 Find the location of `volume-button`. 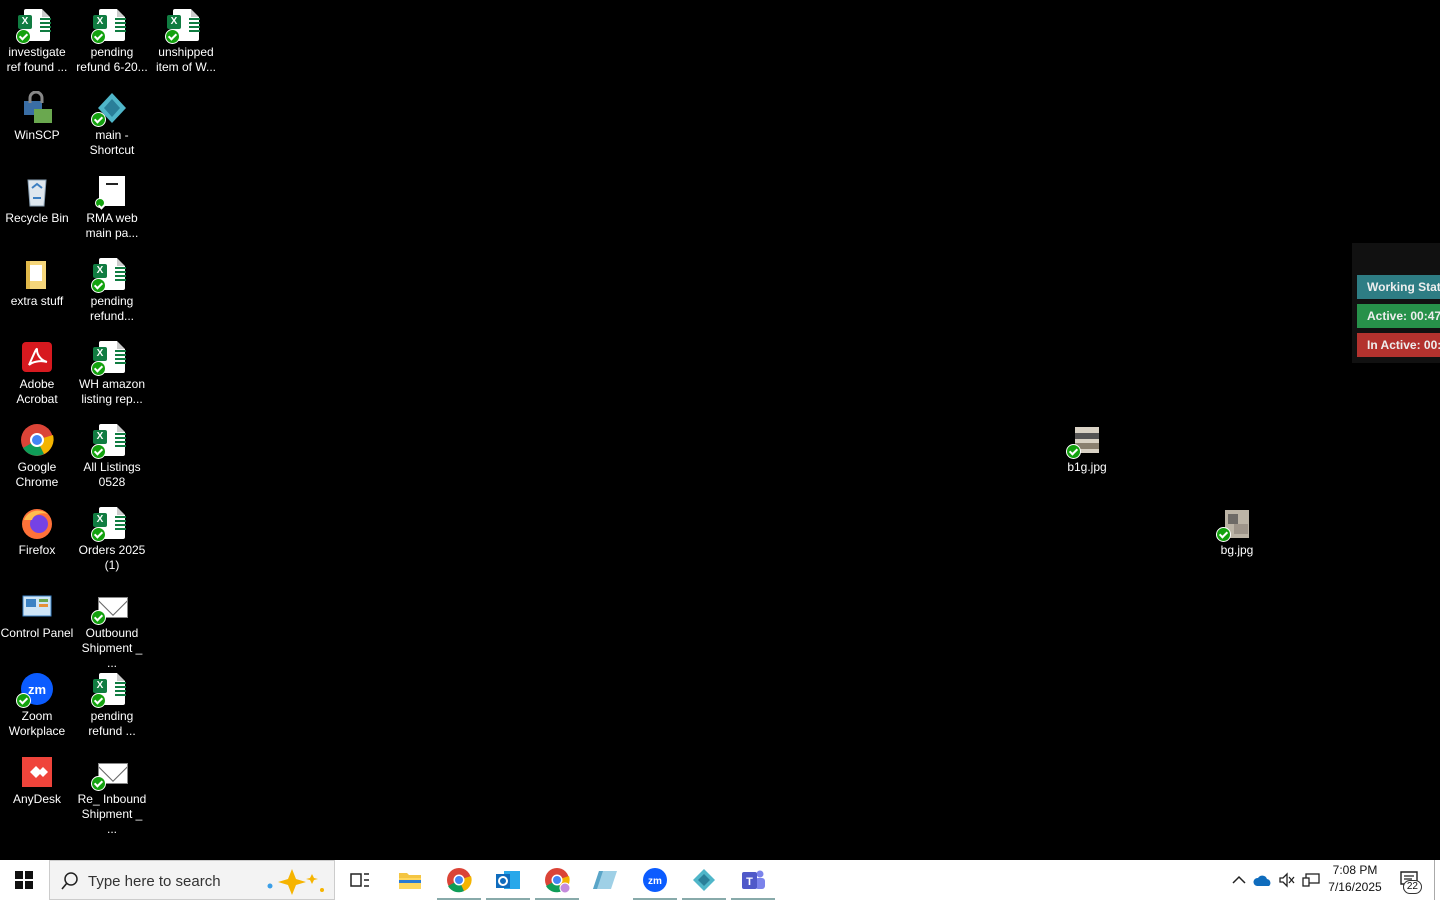

volume-button is located at coordinates (1287, 880).